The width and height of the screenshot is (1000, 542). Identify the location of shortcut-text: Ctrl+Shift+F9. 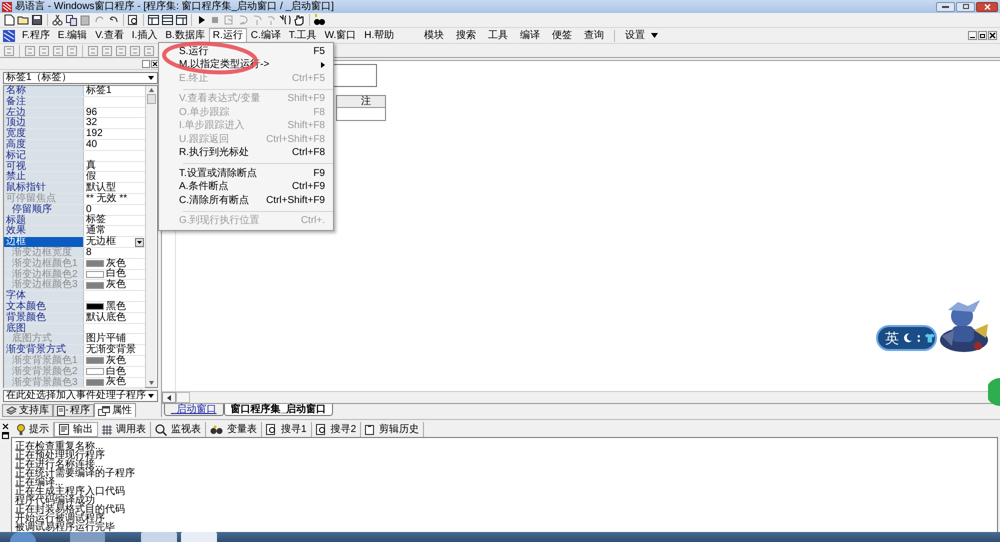
(295, 200).